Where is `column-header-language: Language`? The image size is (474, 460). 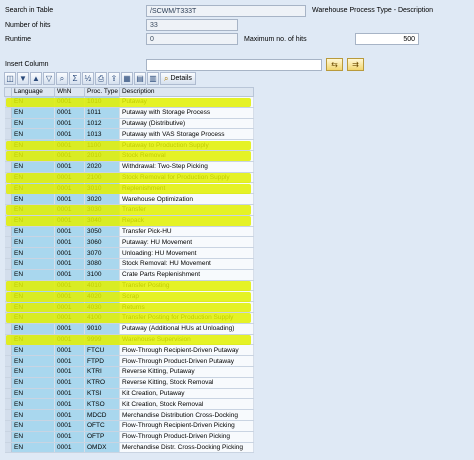 column-header-language: Language is located at coordinates (33, 92).